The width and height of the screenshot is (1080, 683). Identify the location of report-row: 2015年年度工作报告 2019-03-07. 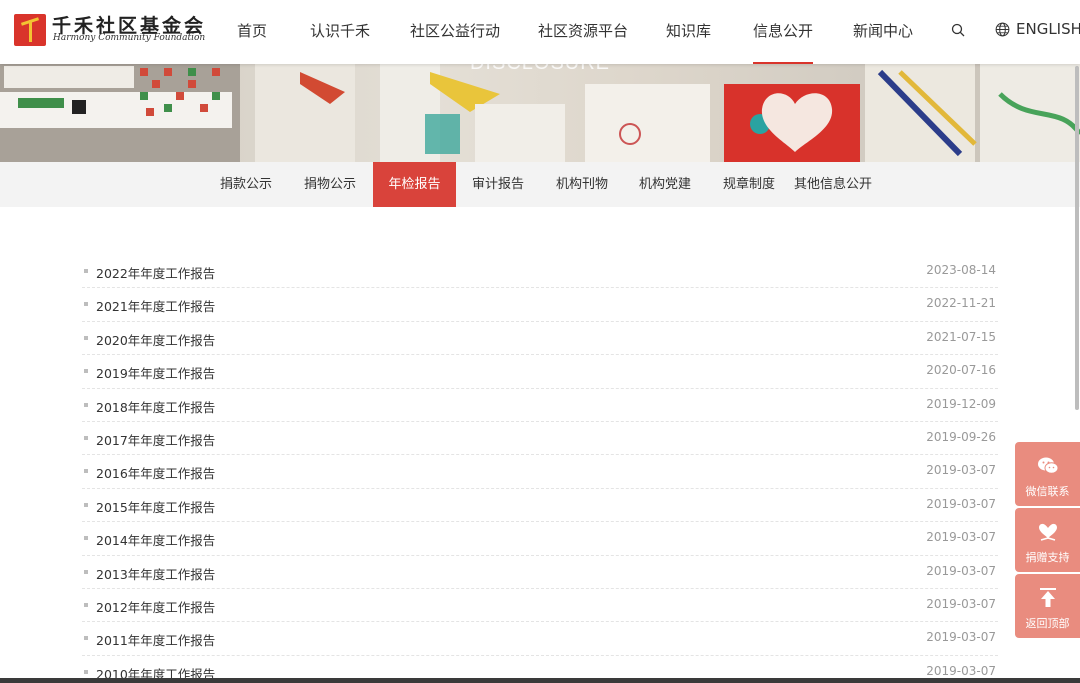
(540, 506).